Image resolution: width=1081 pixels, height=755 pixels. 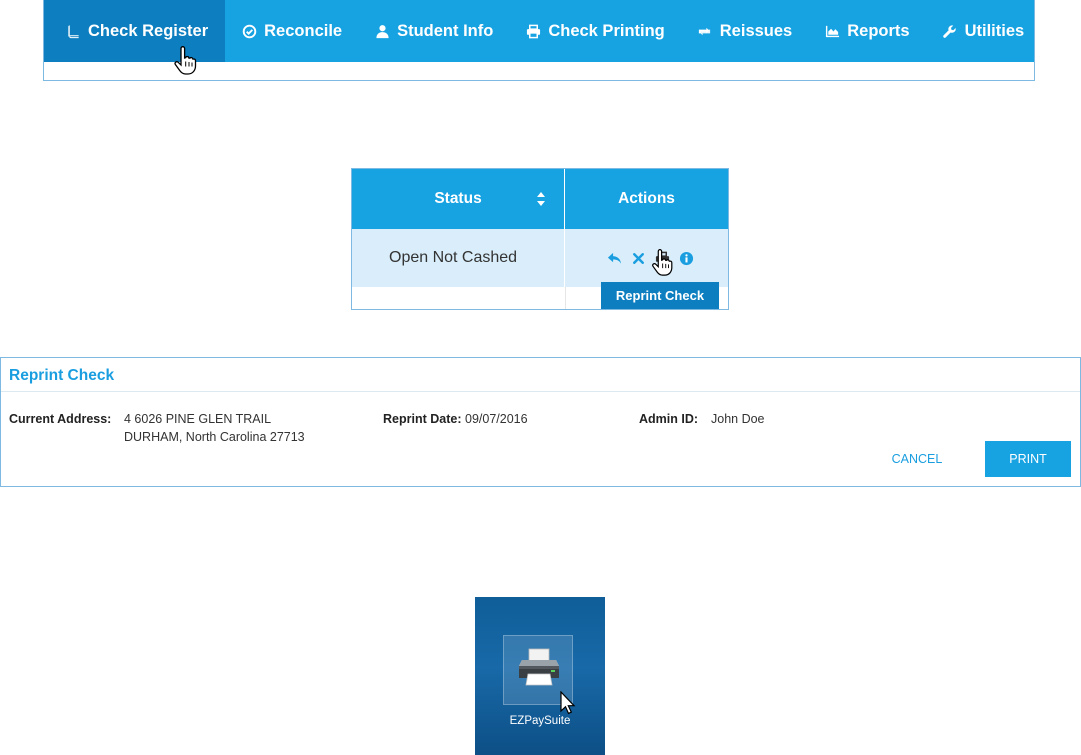 What do you see at coordinates (565, 298) in the screenshot?
I see `column-divider` at bounding box center [565, 298].